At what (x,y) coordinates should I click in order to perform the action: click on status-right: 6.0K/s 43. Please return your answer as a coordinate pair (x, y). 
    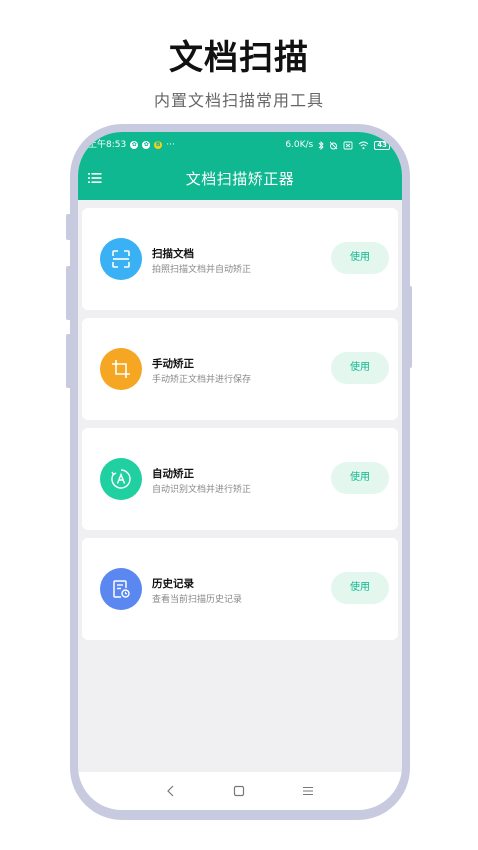
    Looking at the image, I should click on (337, 145).